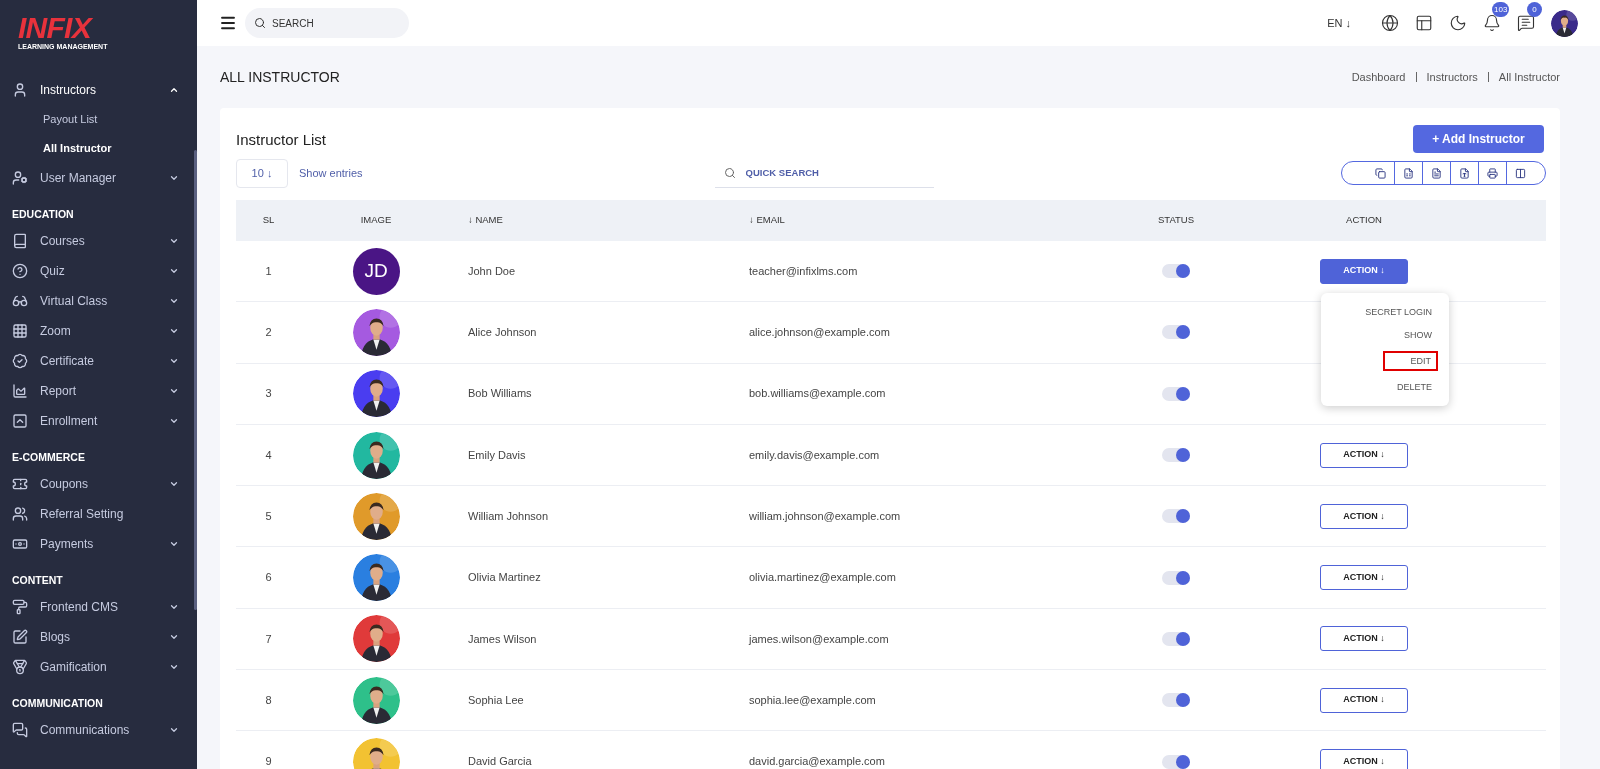 Image resolution: width=1600 pixels, height=769 pixels. I want to click on page-title: ALL INSTRUCTOR, so click(280, 77).